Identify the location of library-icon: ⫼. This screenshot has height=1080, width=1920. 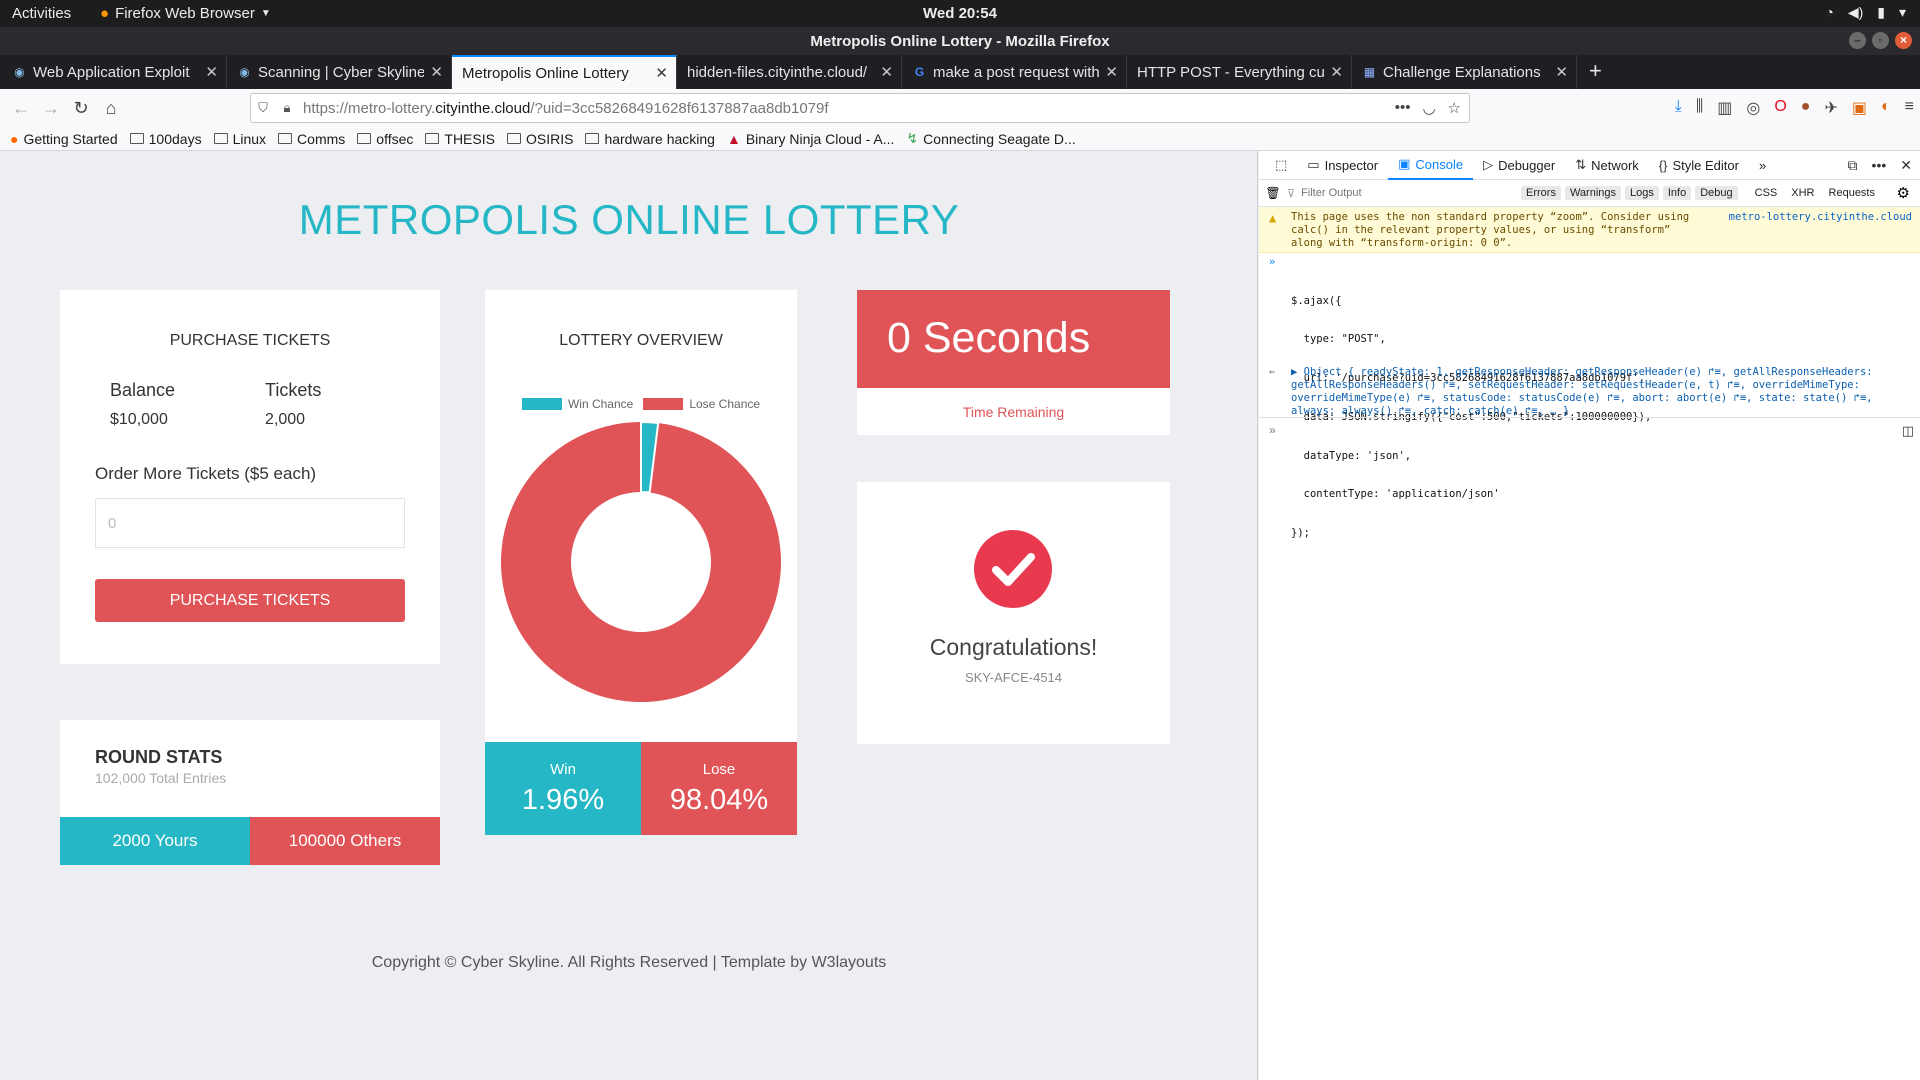
(1699, 108).